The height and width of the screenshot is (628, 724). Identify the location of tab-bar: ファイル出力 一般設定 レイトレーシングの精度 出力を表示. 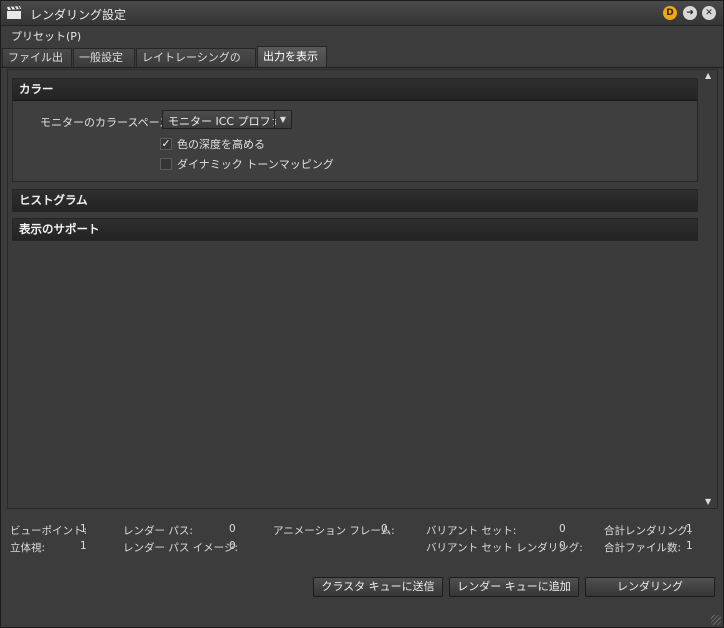
(362, 63).